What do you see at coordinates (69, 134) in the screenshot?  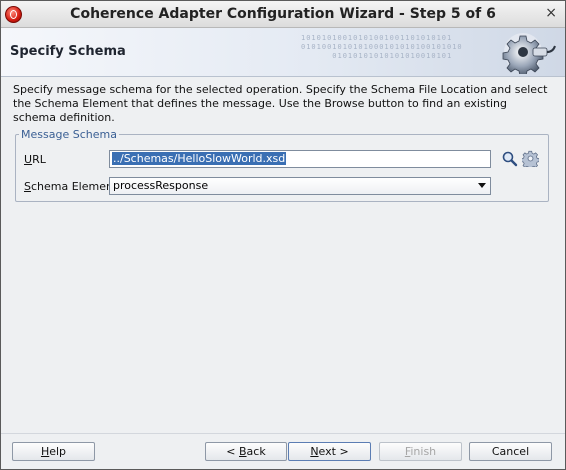 I see `message-schema-legend: Message Schema` at bounding box center [69, 134].